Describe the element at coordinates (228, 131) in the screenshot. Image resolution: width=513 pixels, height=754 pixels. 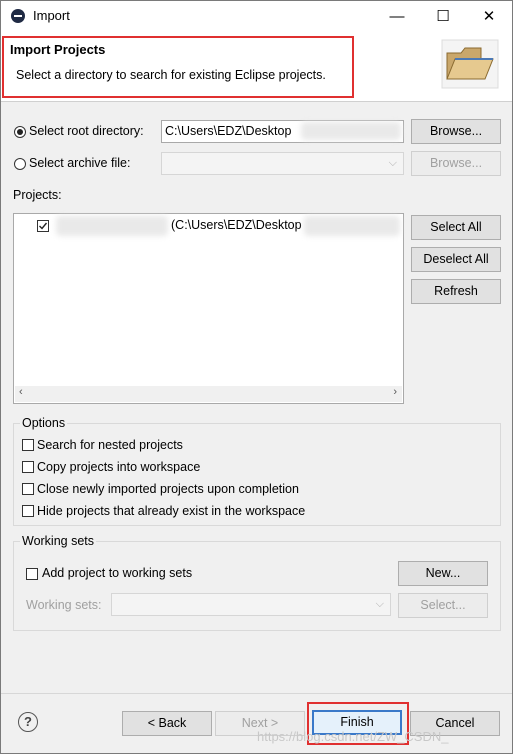
I see `root-directory-value: C:\Users\EDZ\Desktop` at that location.